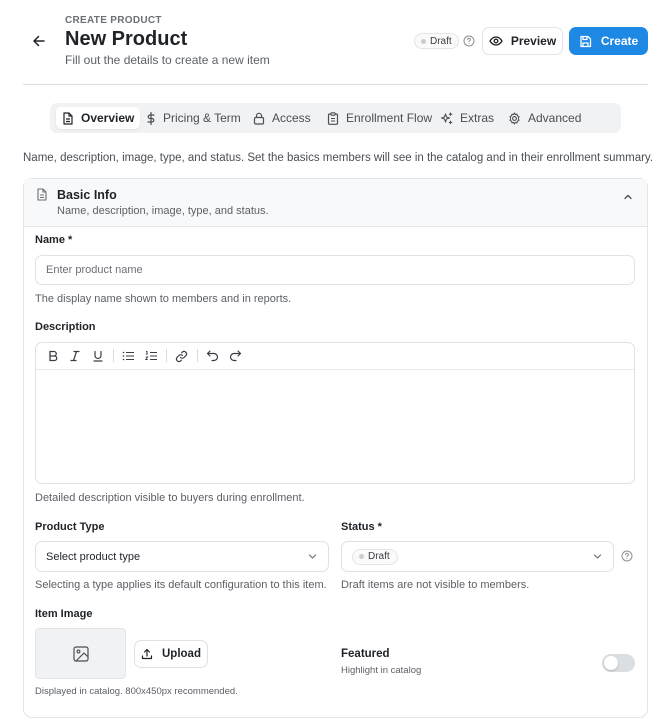  I want to click on preview-button-label: Preview, so click(533, 41).